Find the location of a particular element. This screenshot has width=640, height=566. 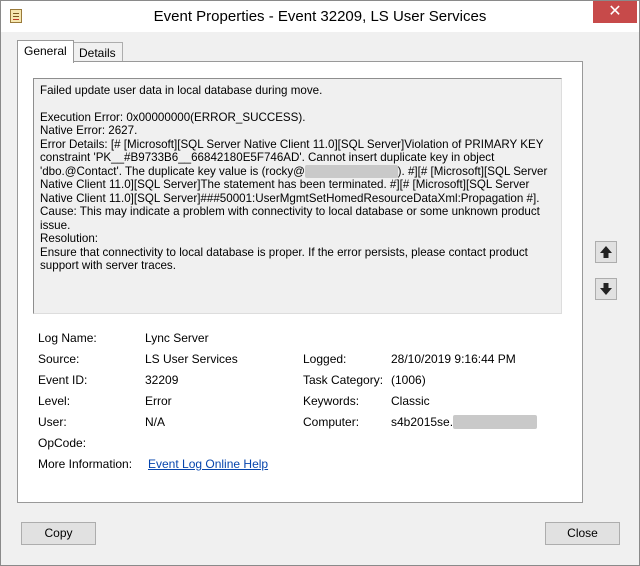

task-category-label: Task Category: is located at coordinates (343, 380).